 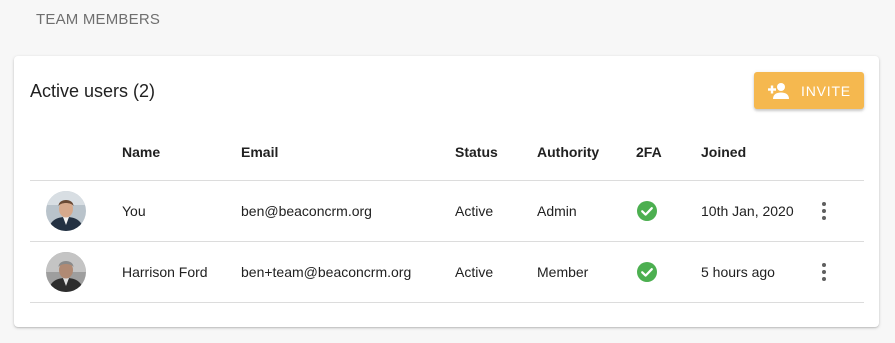 What do you see at coordinates (93, 91) in the screenshot?
I see `card-title: Active users (2)` at bounding box center [93, 91].